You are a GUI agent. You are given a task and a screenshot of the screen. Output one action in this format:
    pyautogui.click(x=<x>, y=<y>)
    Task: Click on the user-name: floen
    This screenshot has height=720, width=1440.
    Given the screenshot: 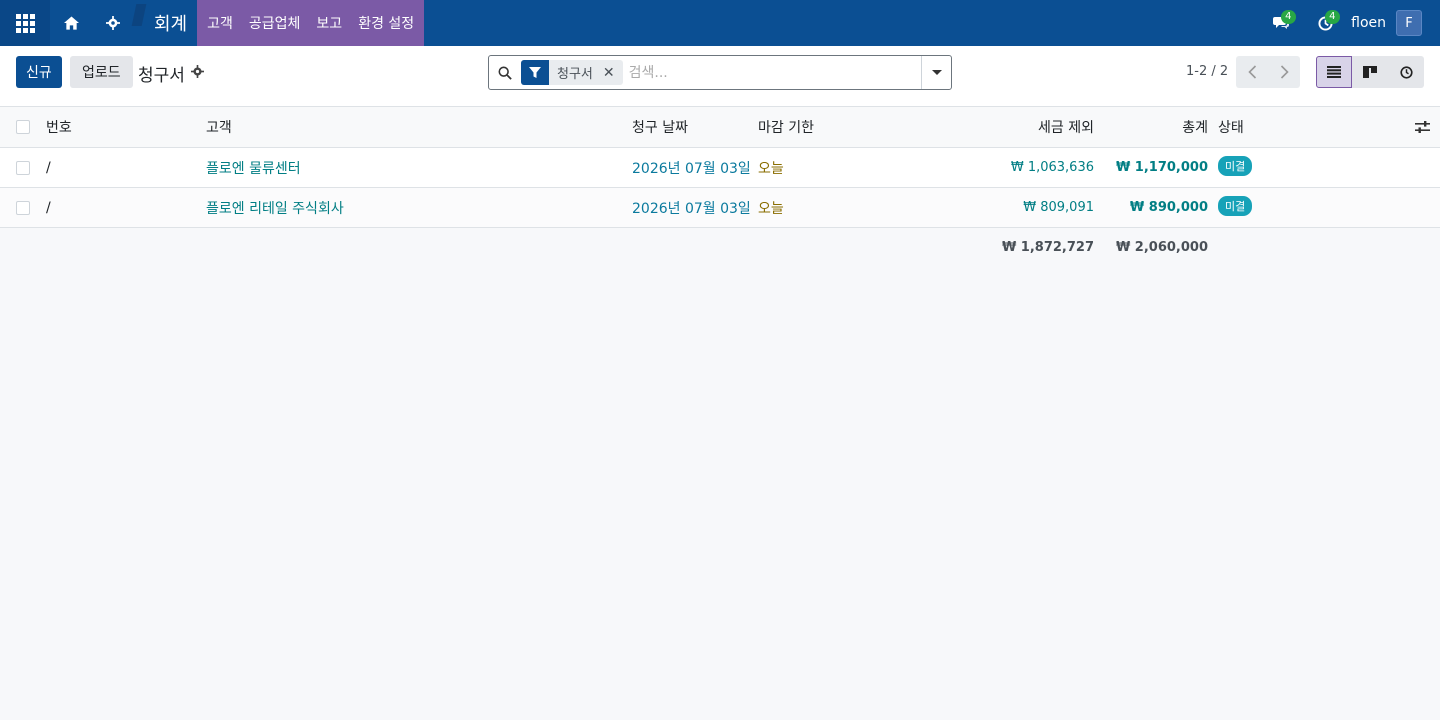 What is the action you would take?
    pyautogui.click(x=1371, y=23)
    